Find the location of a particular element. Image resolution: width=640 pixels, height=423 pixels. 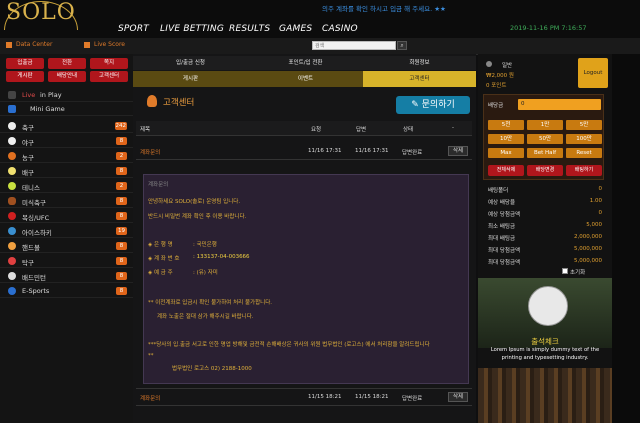

support-button: 고객센터 is located at coordinates (109, 76).